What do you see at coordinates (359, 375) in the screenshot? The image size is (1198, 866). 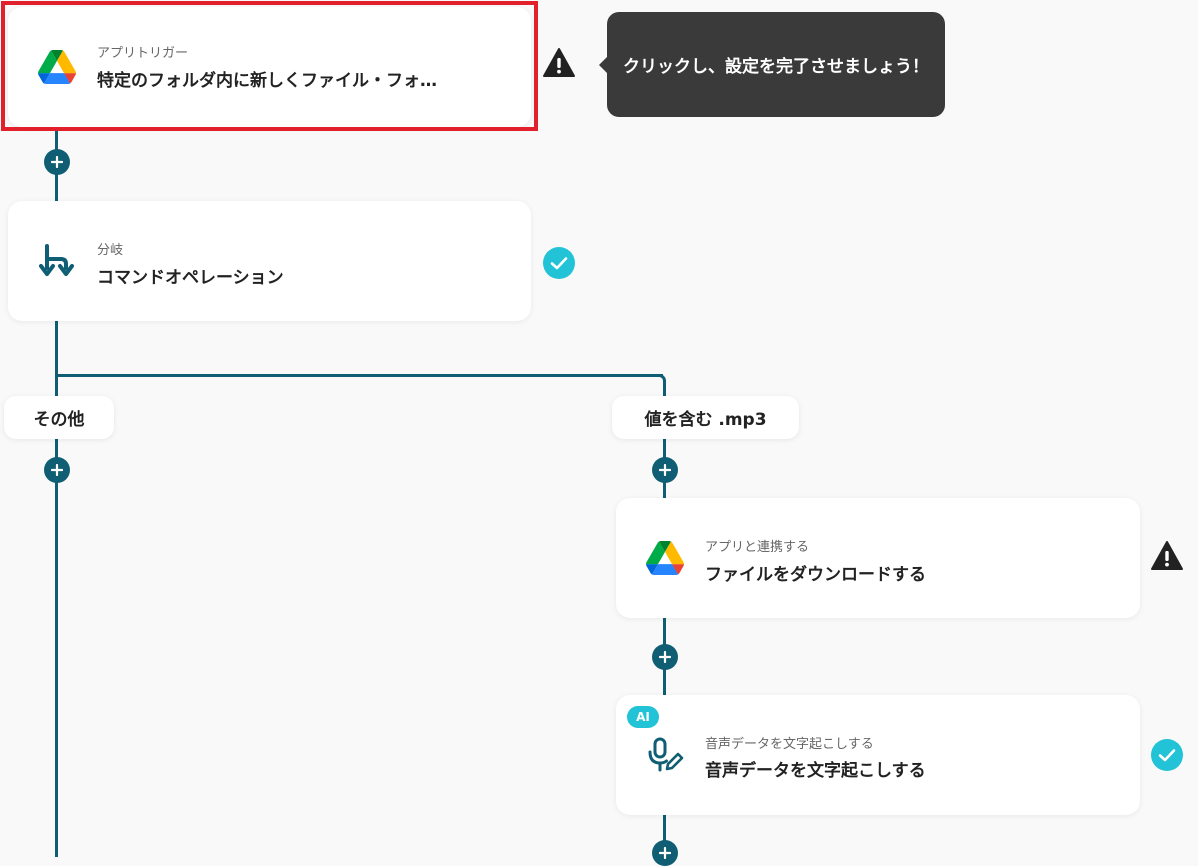 I see `connector-branch-horizontal` at bounding box center [359, 375].